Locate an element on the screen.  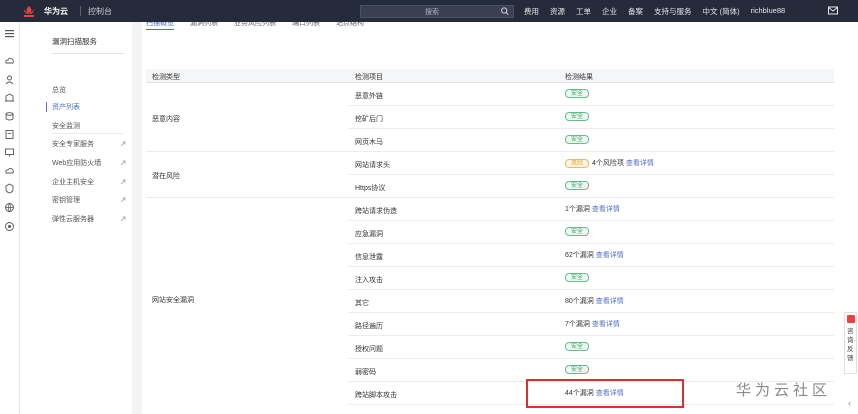
shield-icon is located at coordinates (9, 188).